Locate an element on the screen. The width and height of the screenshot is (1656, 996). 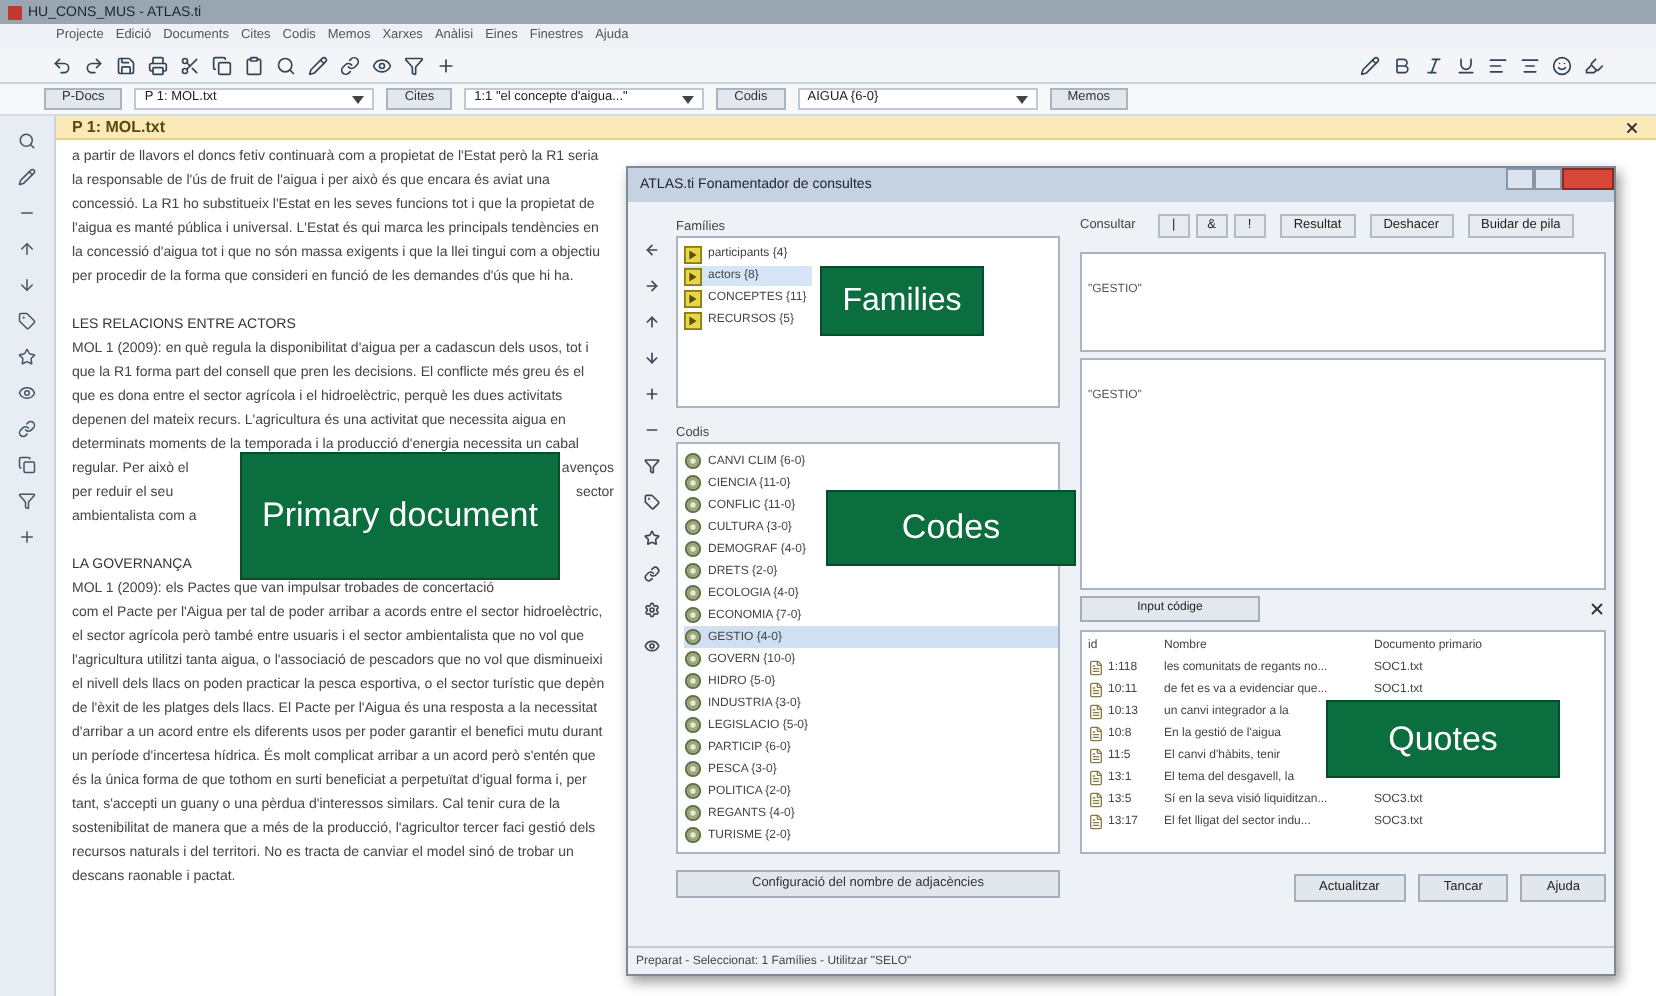
annotation-label: Codes is located at coordinates (951, 528).